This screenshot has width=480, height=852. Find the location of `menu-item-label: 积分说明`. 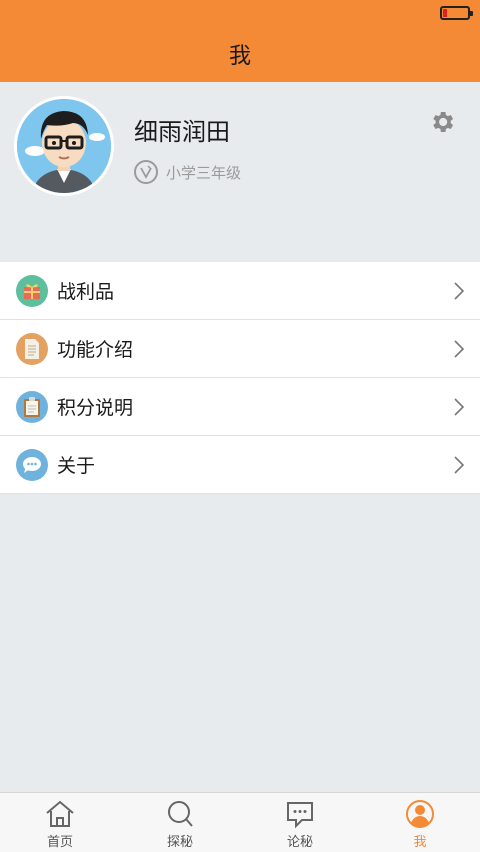

menu-item-label: 积分说明 is located at coordinates (95, 408).